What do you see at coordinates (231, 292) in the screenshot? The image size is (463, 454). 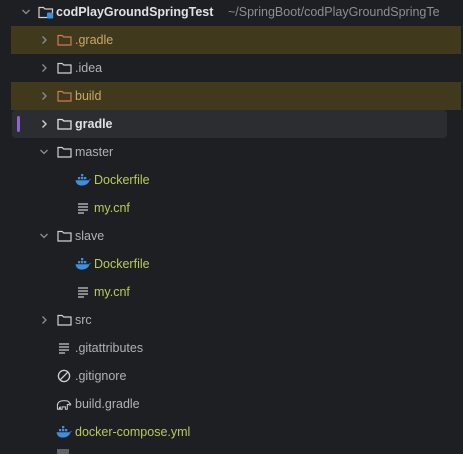 I see `tree-row-slave-mycnf: my.cnf` at bounding box center [231, 292].